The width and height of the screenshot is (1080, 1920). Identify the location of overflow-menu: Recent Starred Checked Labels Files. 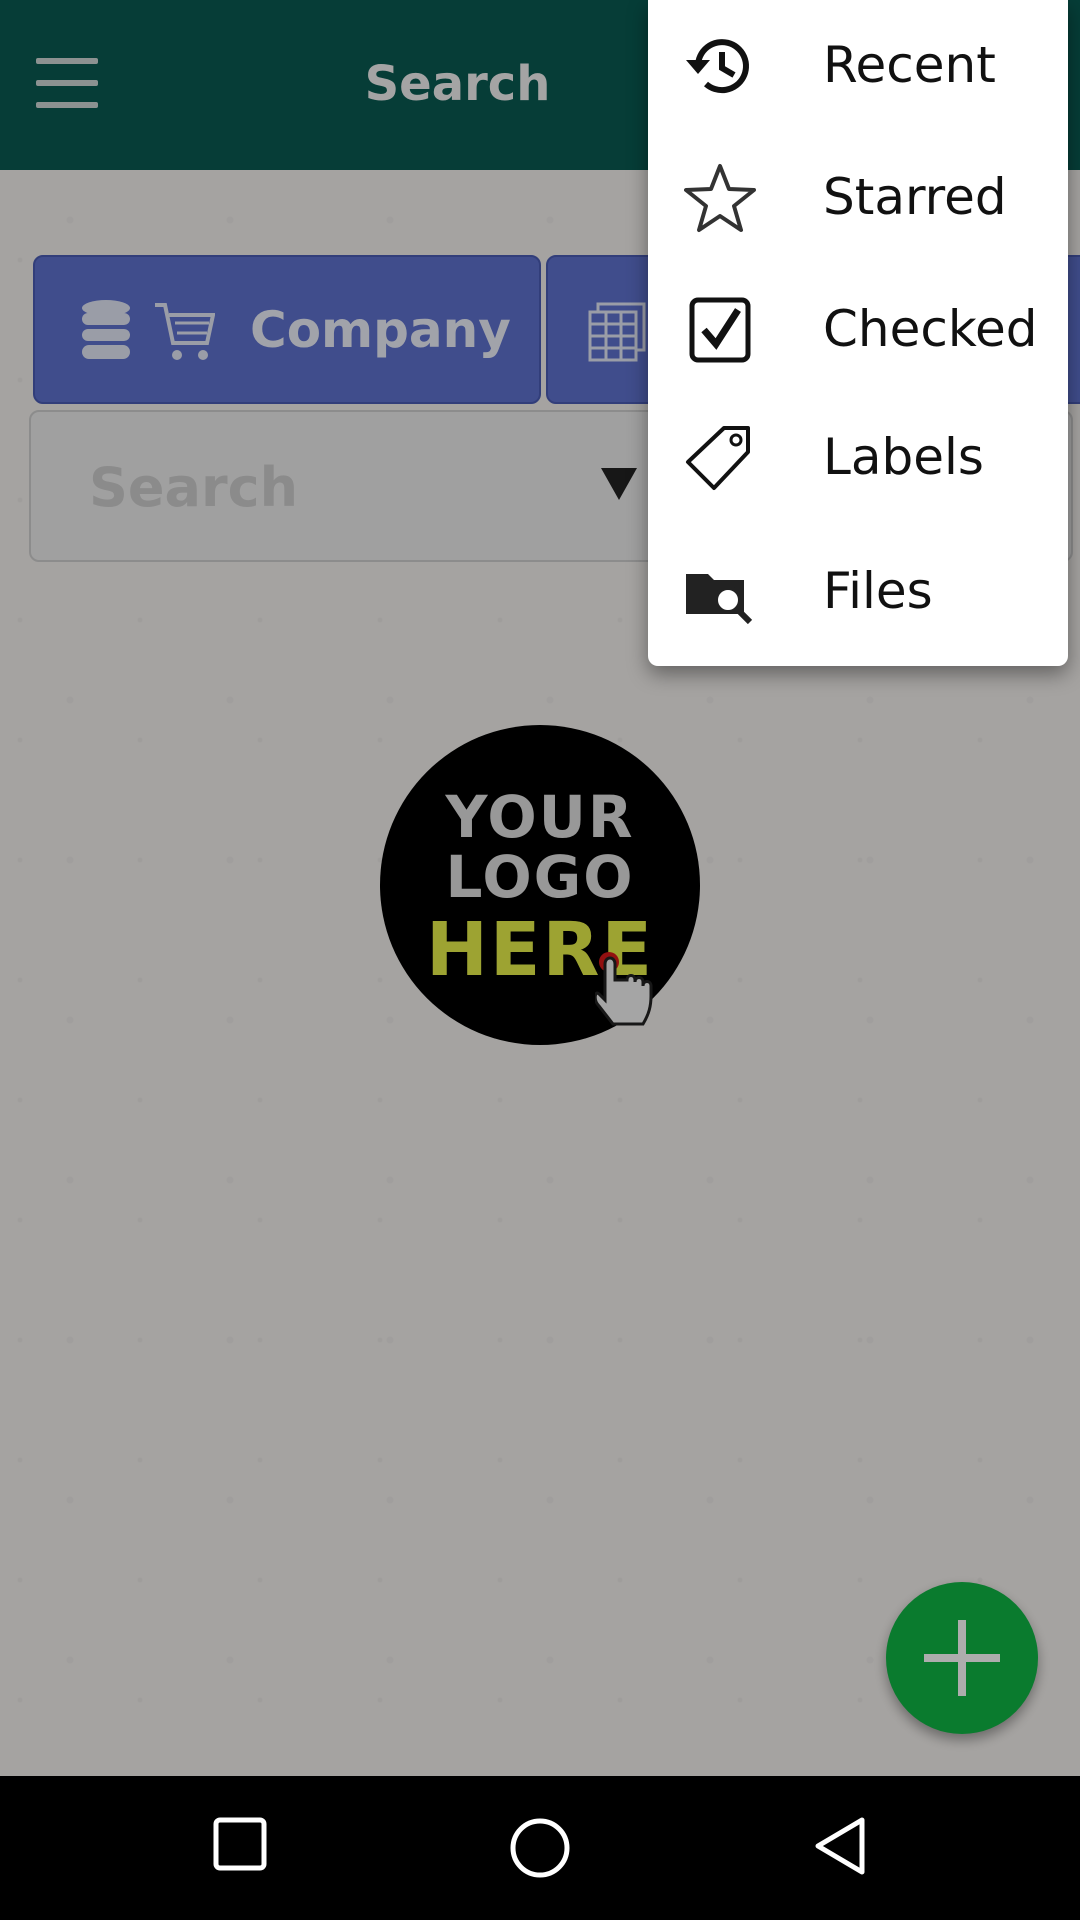
(858, 333).